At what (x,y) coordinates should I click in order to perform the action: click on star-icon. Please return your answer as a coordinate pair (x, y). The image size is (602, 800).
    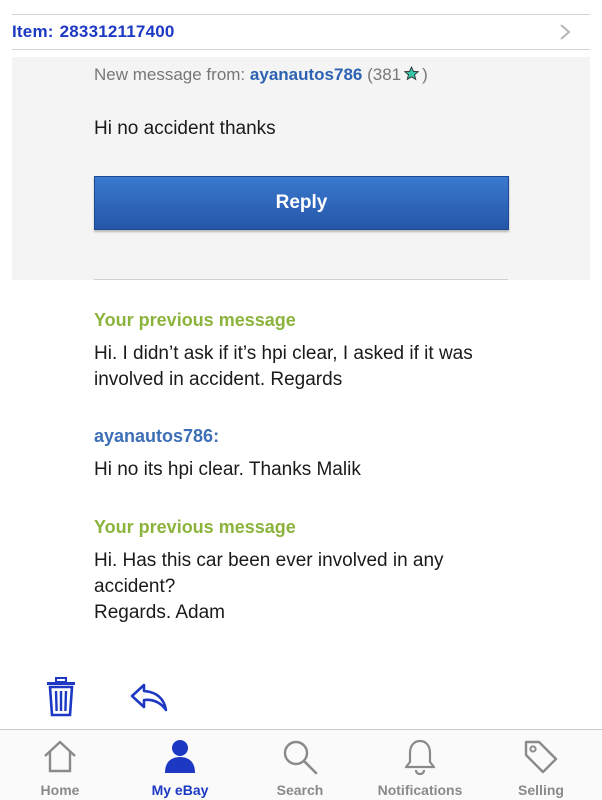
    Looking at the image, I should click on (412, 73).